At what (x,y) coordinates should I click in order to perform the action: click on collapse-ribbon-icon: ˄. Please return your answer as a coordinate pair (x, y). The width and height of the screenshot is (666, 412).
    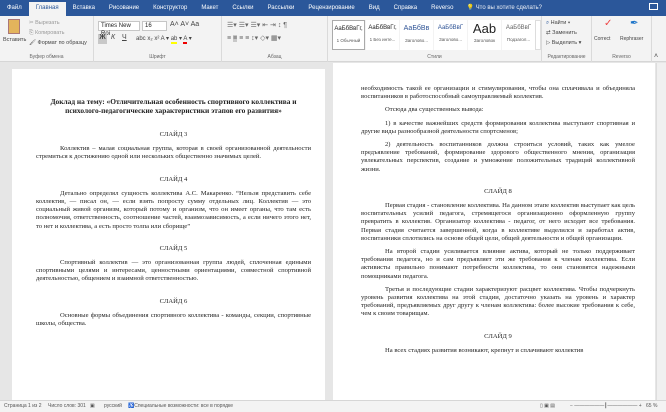
    Looking at the image, I should click on (656, 56).